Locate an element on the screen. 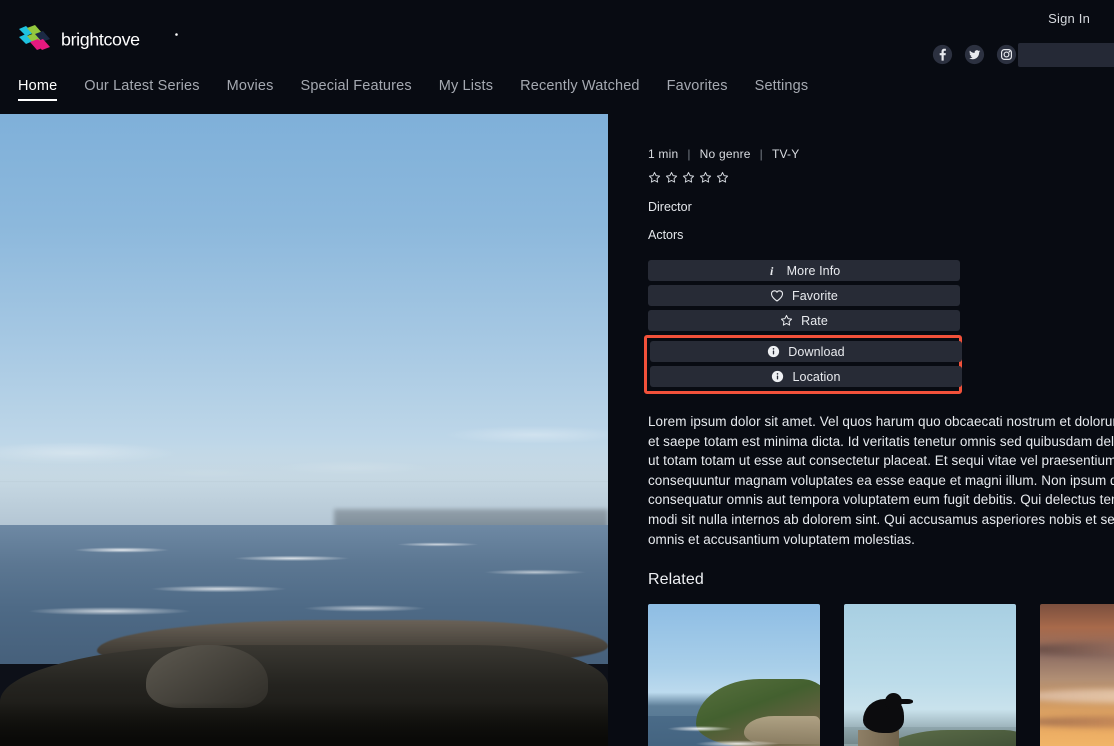 This screenshot has width=1114, height=746. twitter-icon is located at coordinates (974, 54).